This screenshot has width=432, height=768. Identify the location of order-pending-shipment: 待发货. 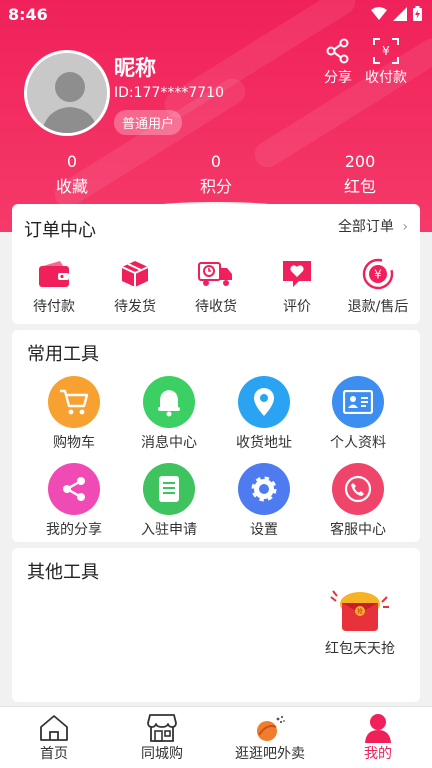
(135, 287).